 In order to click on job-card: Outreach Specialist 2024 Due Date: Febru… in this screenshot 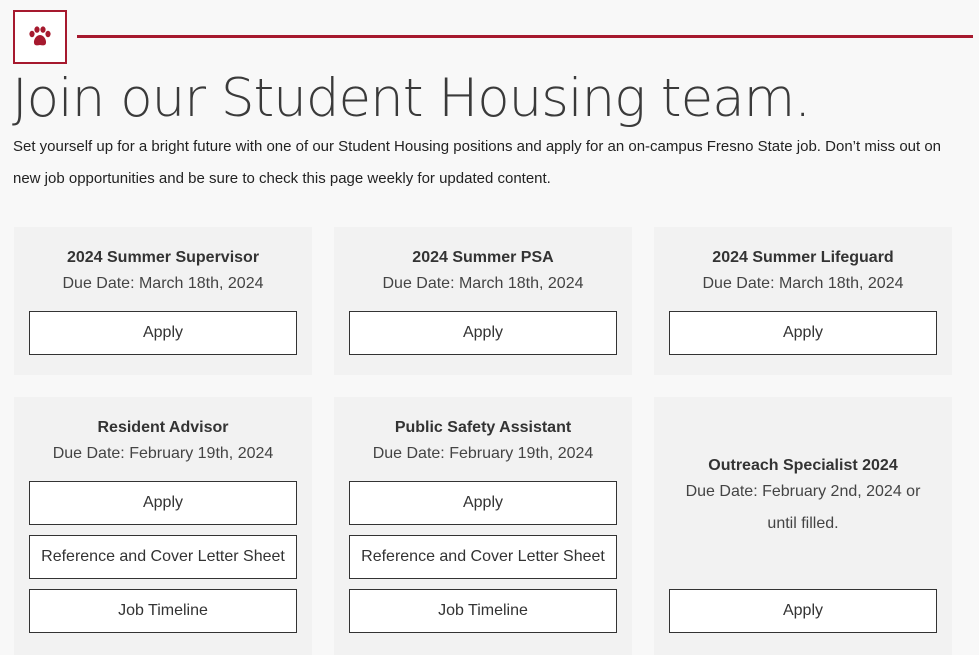, I will do `click(803, 526)`.